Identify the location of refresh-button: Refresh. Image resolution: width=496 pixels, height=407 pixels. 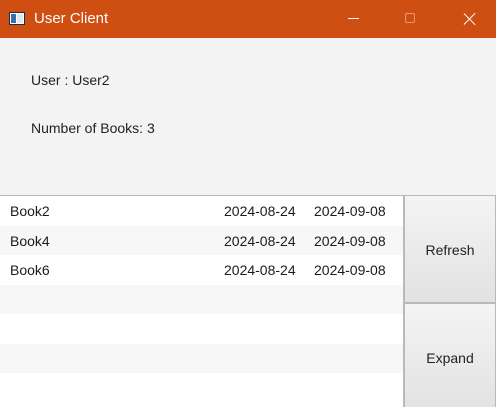
(450, 249).